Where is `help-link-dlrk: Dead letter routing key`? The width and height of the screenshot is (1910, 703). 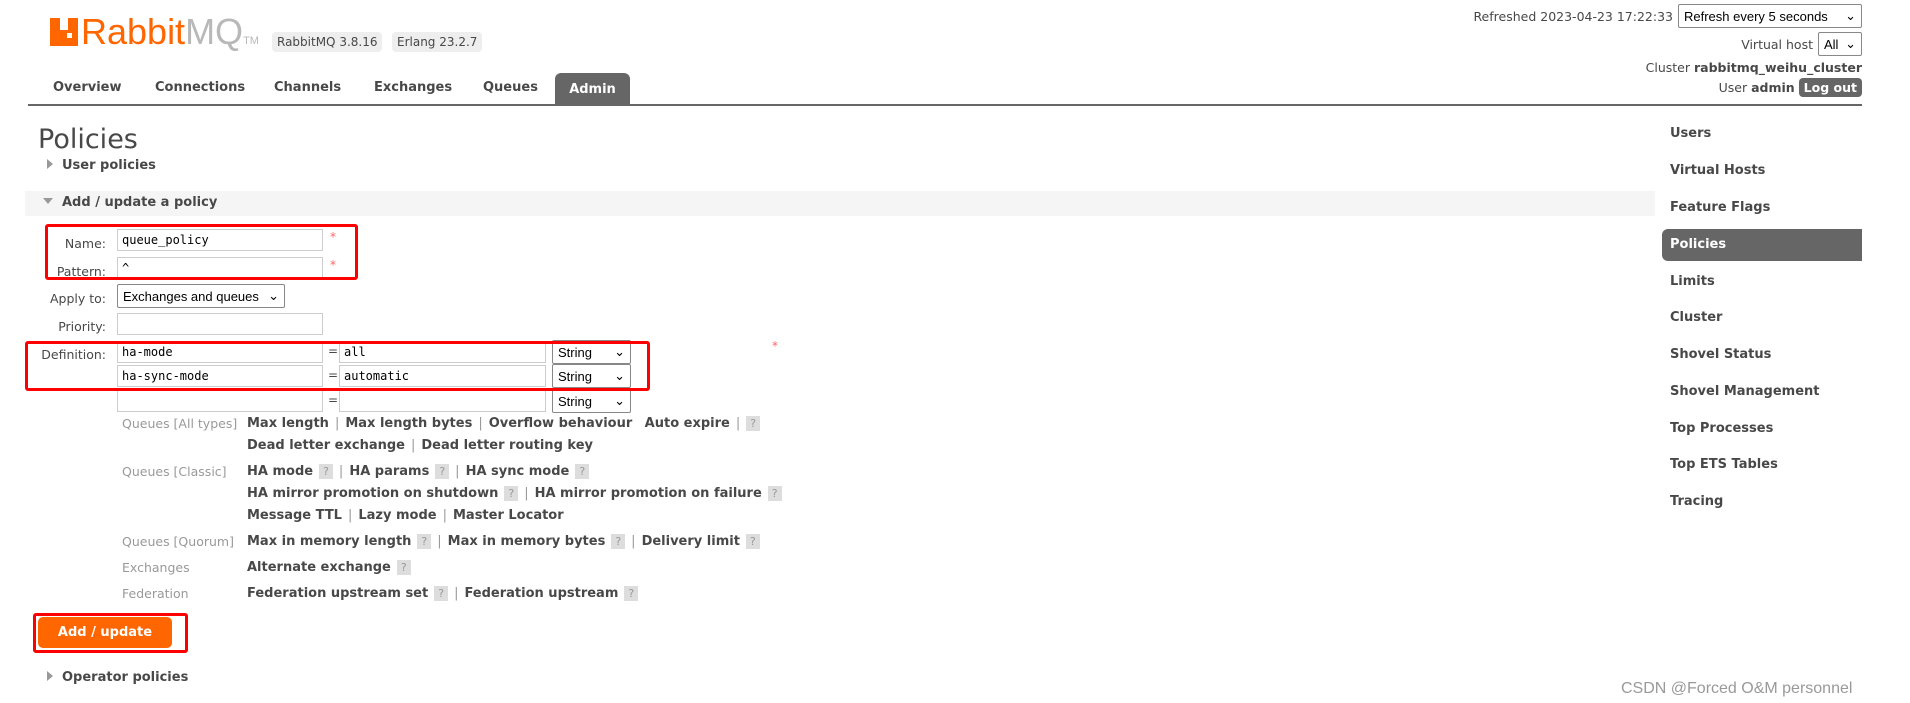 help-link-dlrk: Dead letter routing key is located at coordinates (507, 445).